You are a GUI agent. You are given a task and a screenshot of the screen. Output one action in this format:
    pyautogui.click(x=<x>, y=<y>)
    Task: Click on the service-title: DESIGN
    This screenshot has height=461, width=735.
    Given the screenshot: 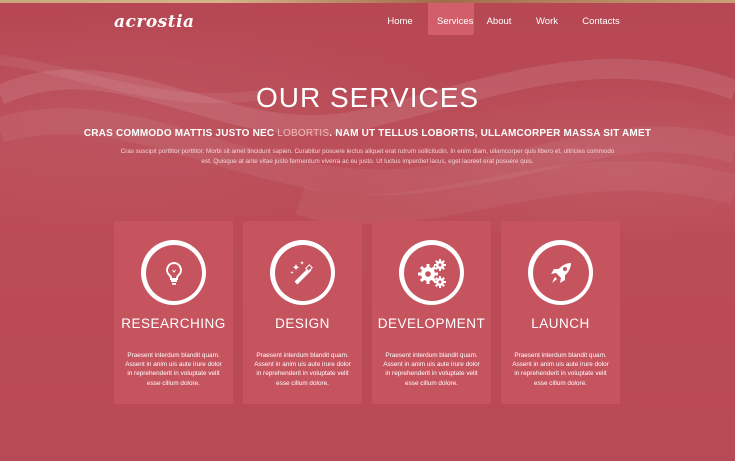 What is the action you would take?
    pyautogui.click(x=302, y=323)
    